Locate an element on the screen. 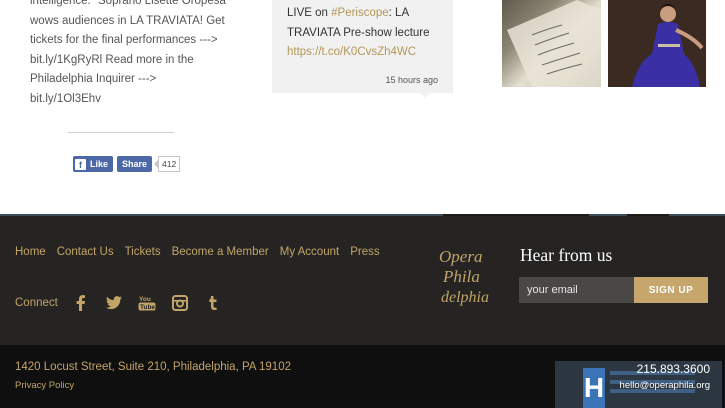 The image size is (725, 408). instagram-icon is located at coordinates (180, 303).